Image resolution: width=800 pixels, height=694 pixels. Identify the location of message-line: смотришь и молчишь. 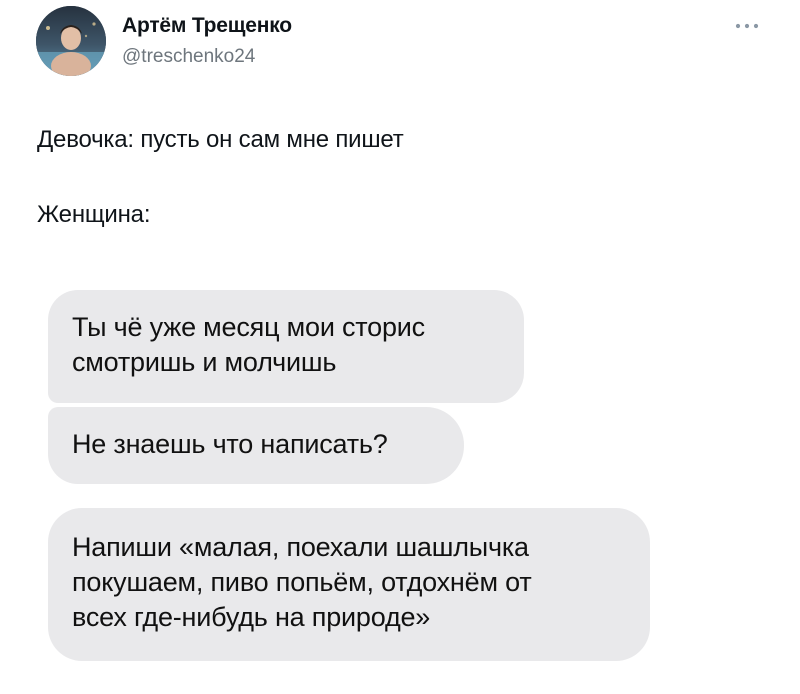
(204, 362).